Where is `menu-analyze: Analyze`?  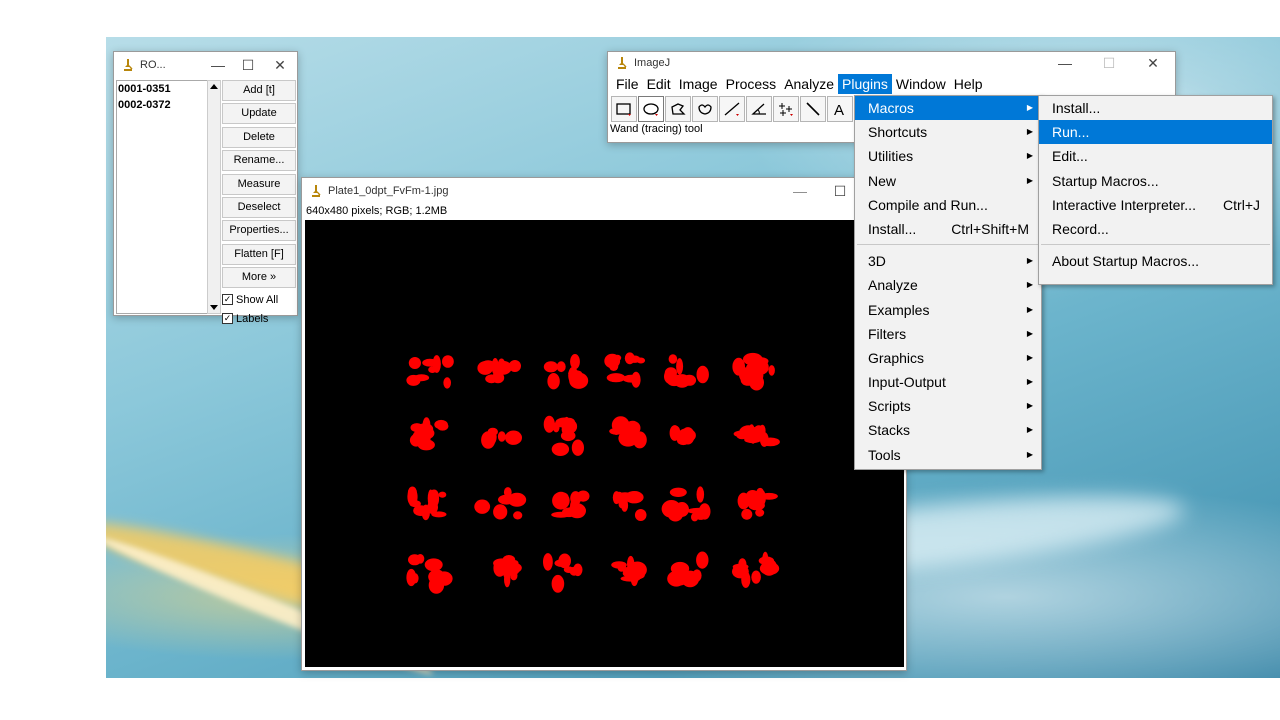
menu-analyze: Analyze is located at coordinates (809, 84).